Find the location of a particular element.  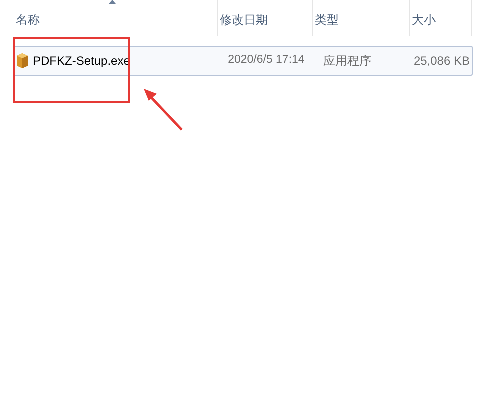

file-name: PDFKZ-Setup.exe is located at coordinates (81, 61).